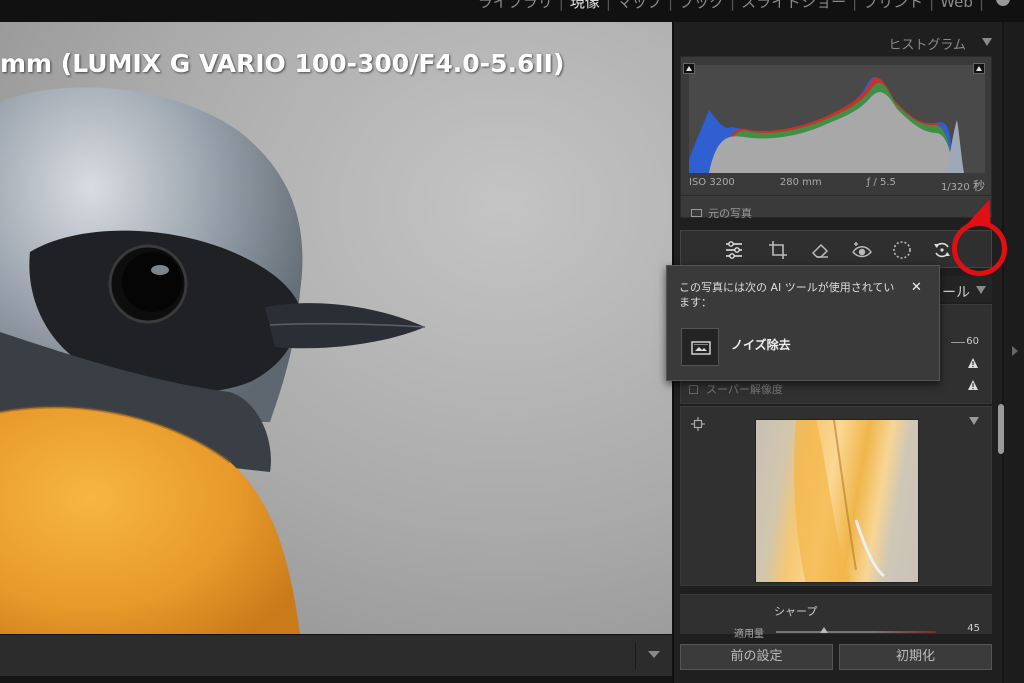 The height and width of the screenshot is (683, 1024). Describe the element at coordinates (693, 389) in the screenshot. I see `super-resolution-checkbox` at that location.